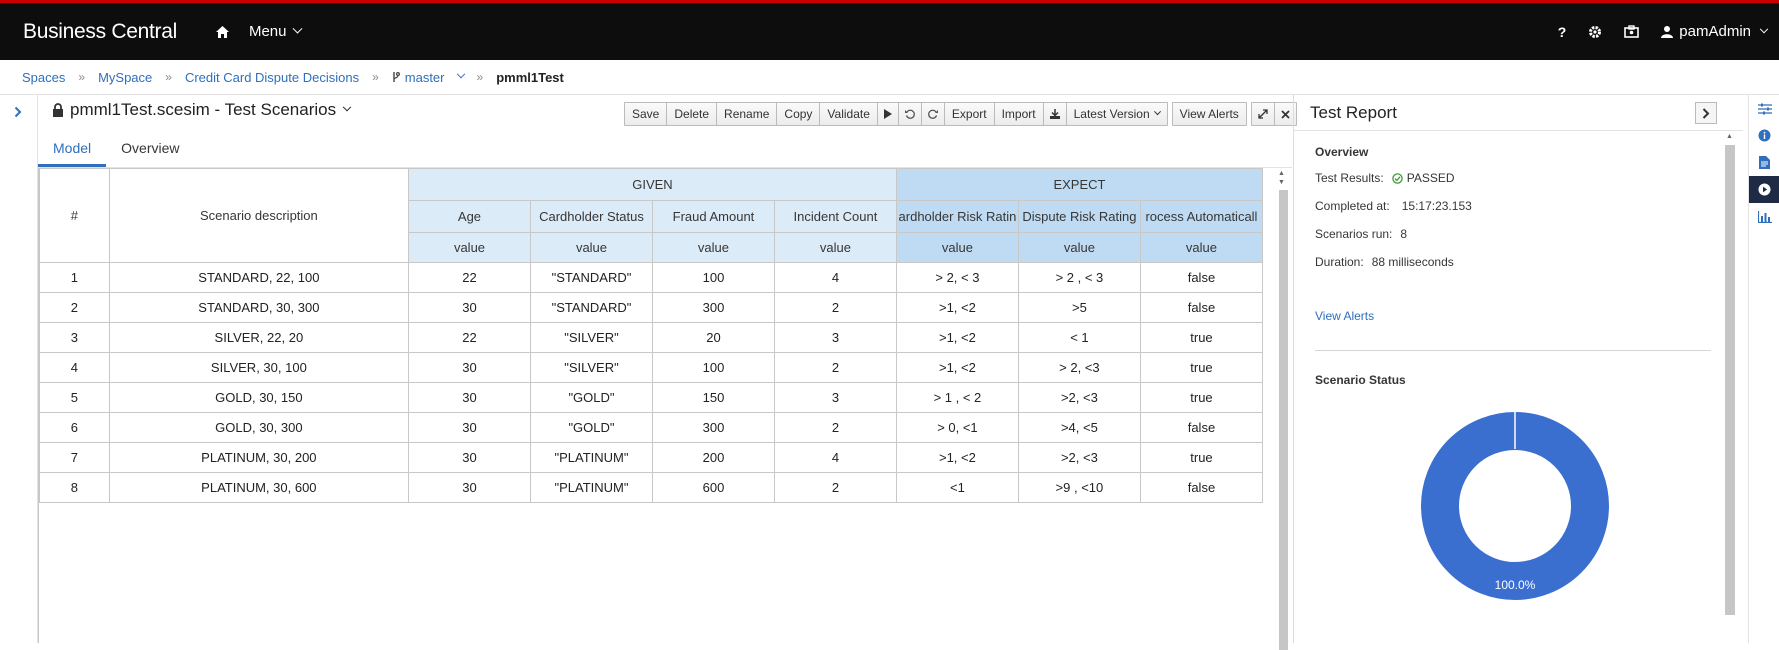  What do you see at coordinates (747, 114) in the screenshot?
I see `rename-button: Rename` at bounding box center [747, 114].